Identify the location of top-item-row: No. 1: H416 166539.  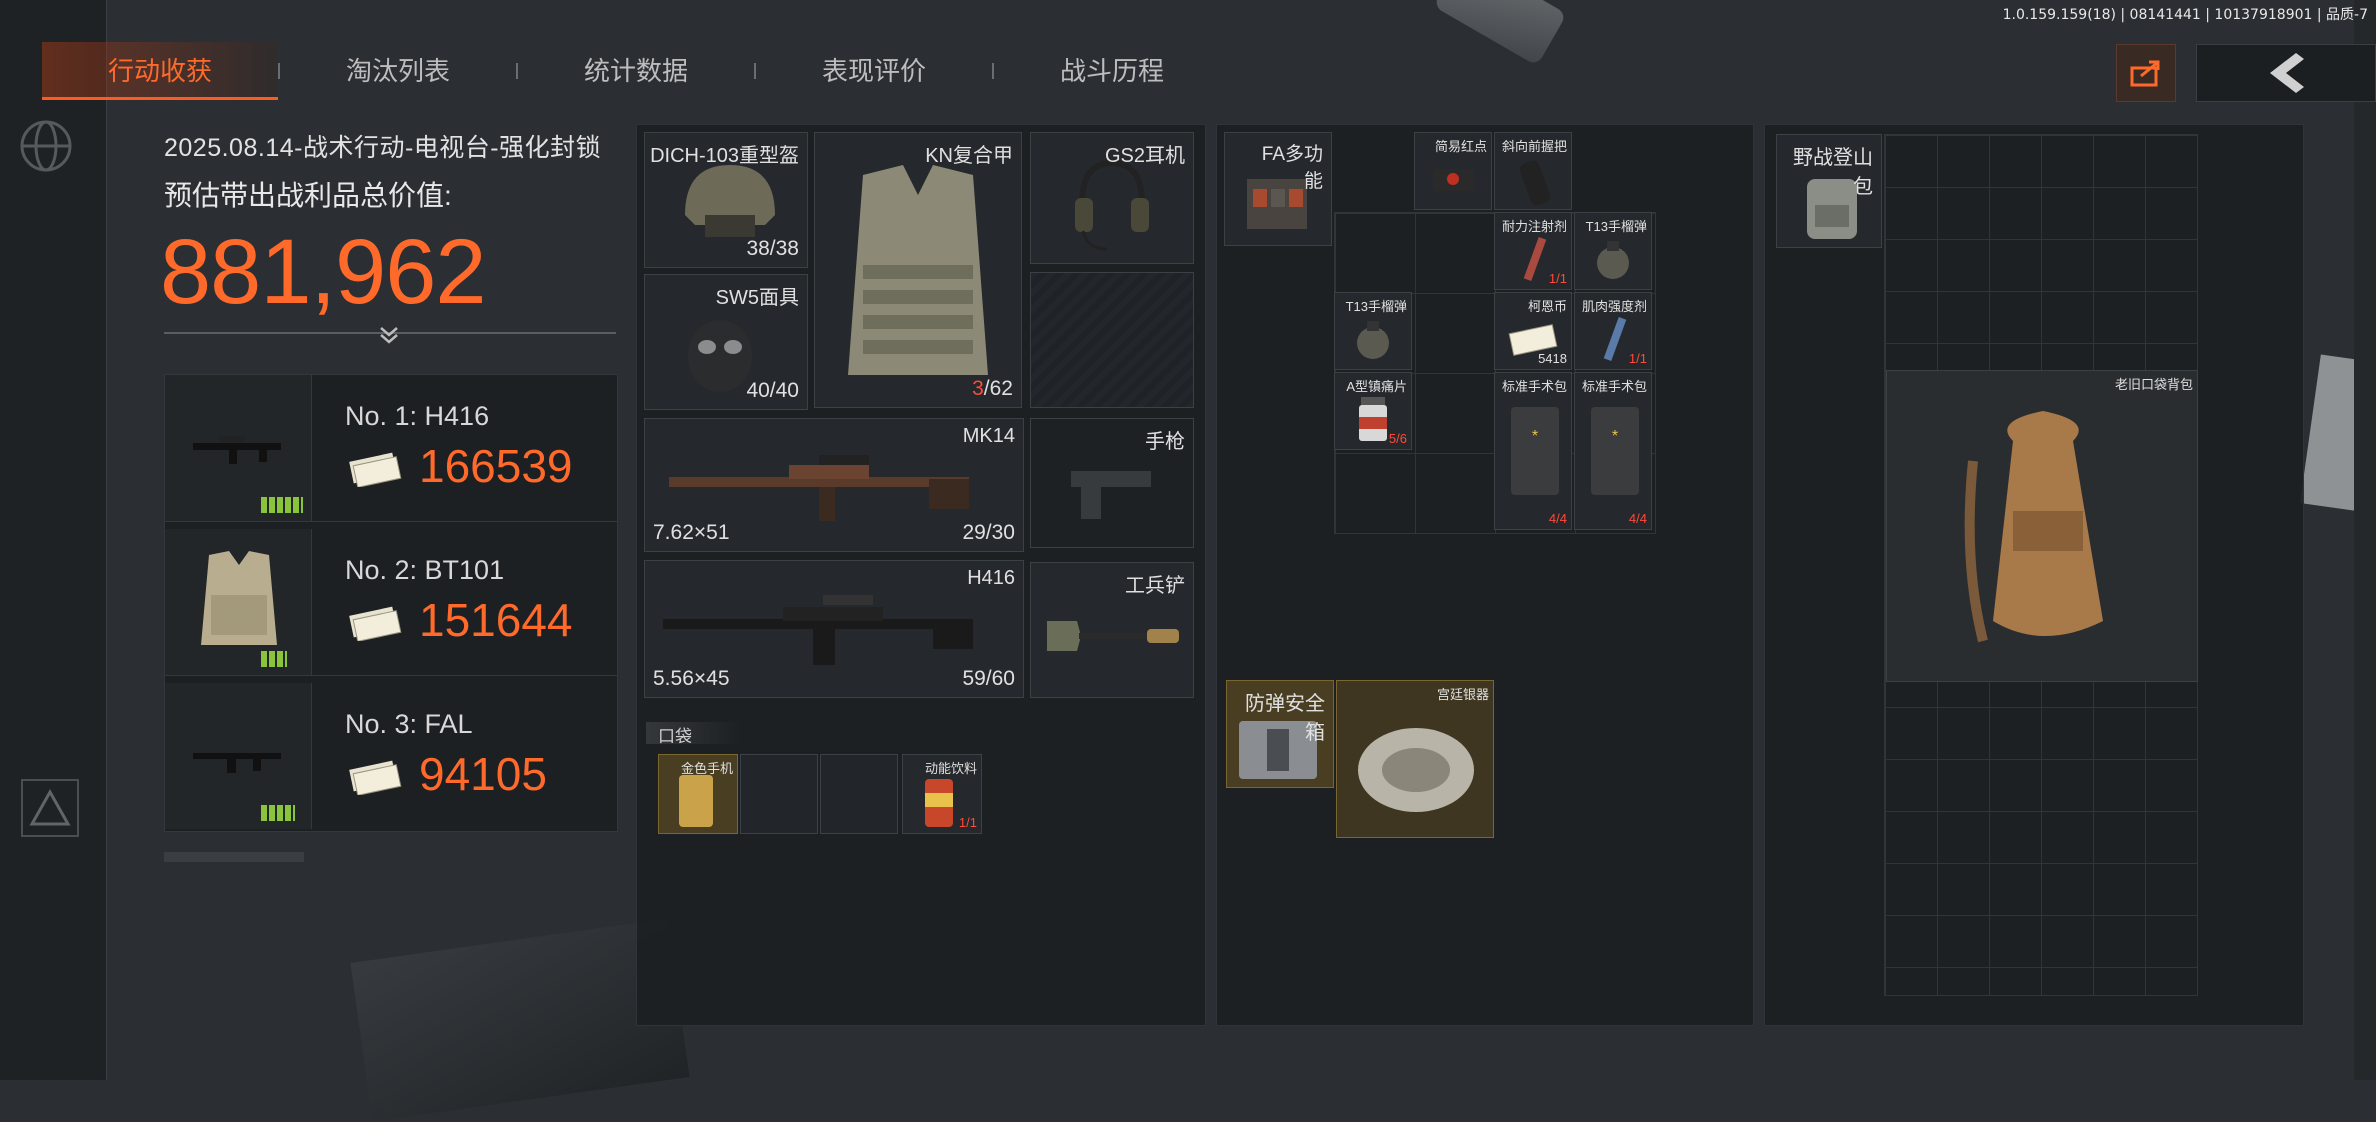
(391, 448).